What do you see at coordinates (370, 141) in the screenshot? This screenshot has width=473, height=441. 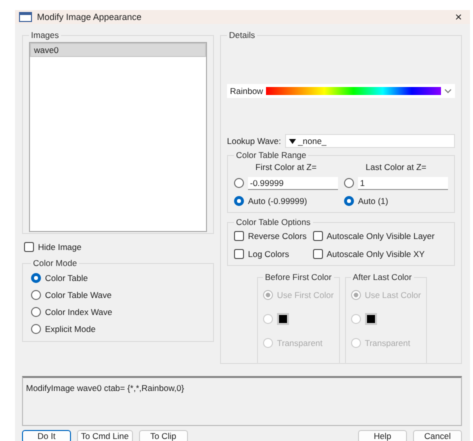 I see `lookup-wave-field: _none_` at bounding box center [370, 141].